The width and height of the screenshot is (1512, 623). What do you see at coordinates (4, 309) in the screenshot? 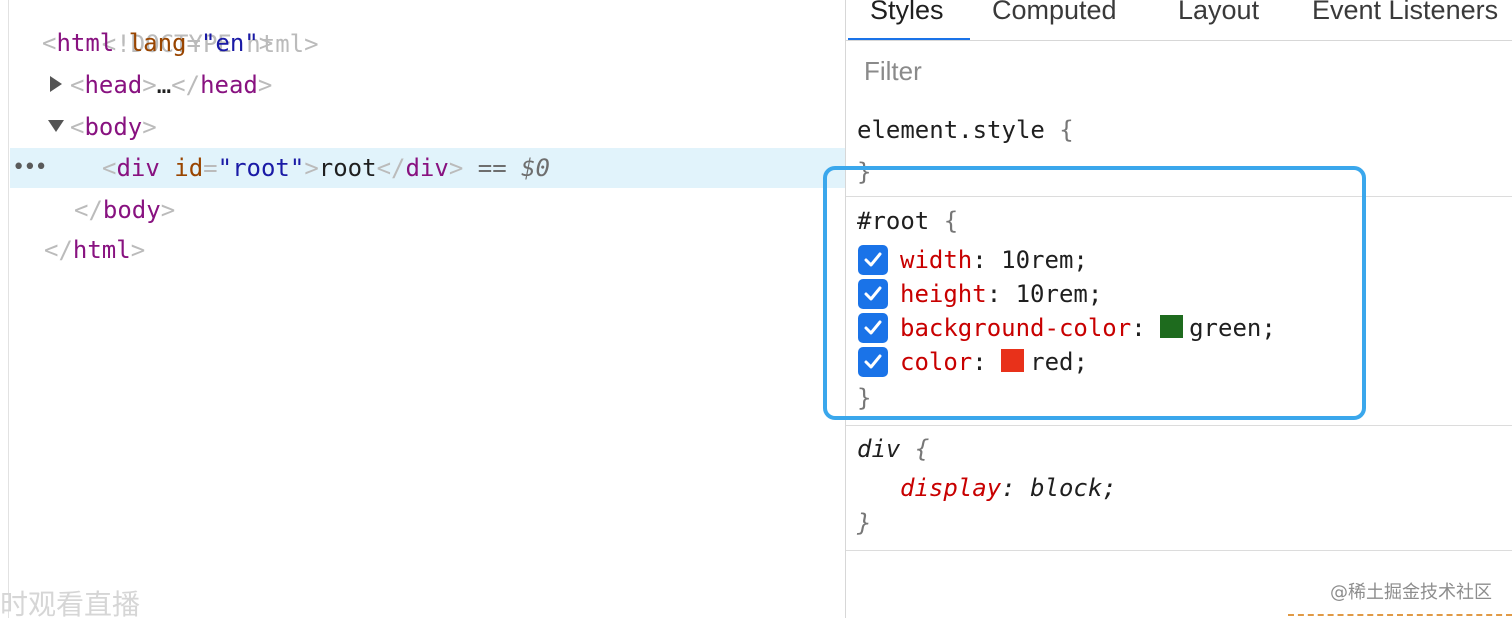
I see `panel-edge` at bounding box center [4, 309].